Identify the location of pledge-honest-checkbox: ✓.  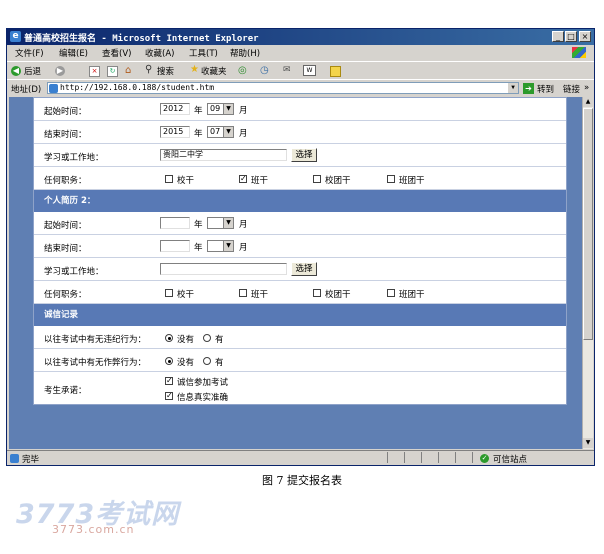
(169, 381).